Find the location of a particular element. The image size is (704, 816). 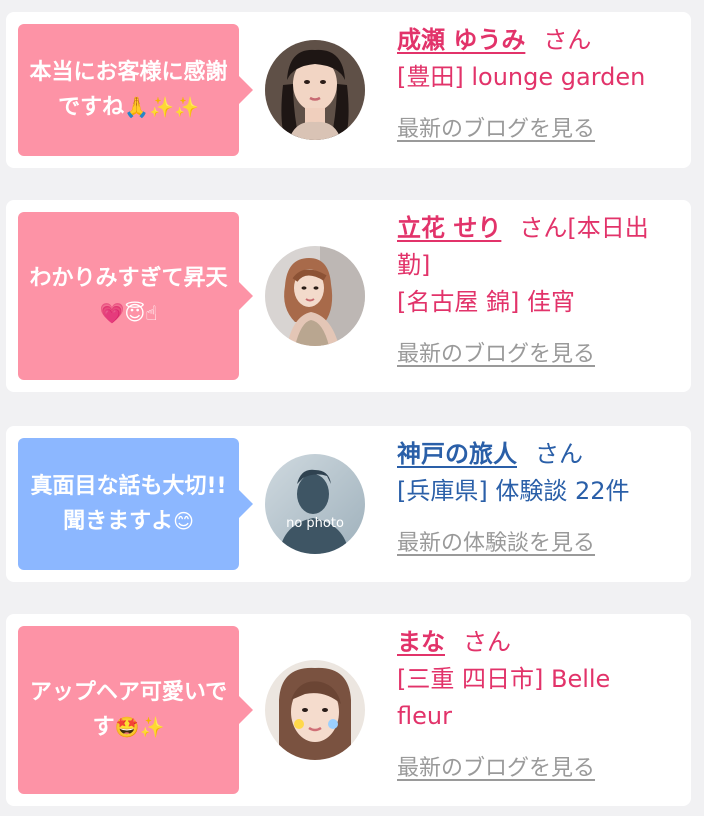

shop-name-continued: fleur is located at coordinates (424, 716).